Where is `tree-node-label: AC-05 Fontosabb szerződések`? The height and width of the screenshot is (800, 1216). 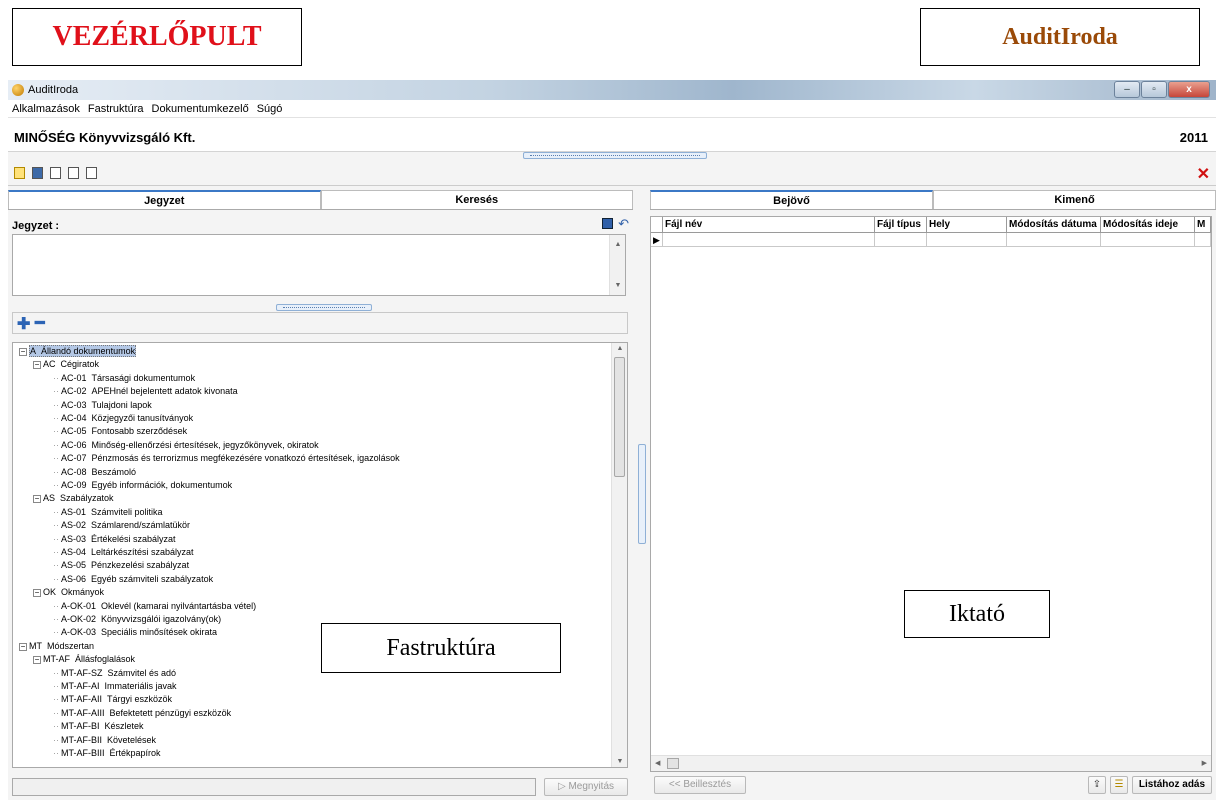
tree-node-label: AC-05 Fontosabb szerződések is located at coordinates (124, 431).